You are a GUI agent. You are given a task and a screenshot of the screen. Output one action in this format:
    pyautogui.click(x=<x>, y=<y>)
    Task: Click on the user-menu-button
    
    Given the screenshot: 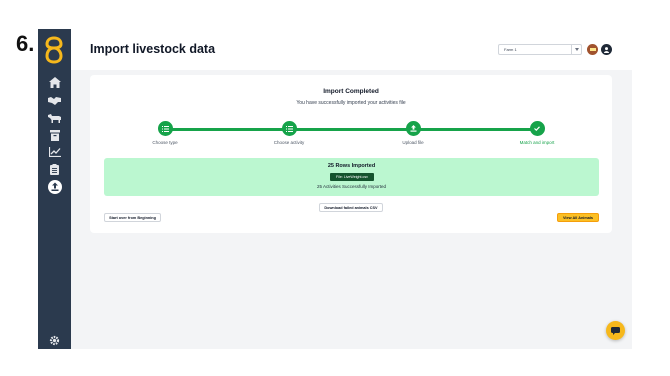 What is the action you would take?
    pyautogui.click(x=606, y=49)
    